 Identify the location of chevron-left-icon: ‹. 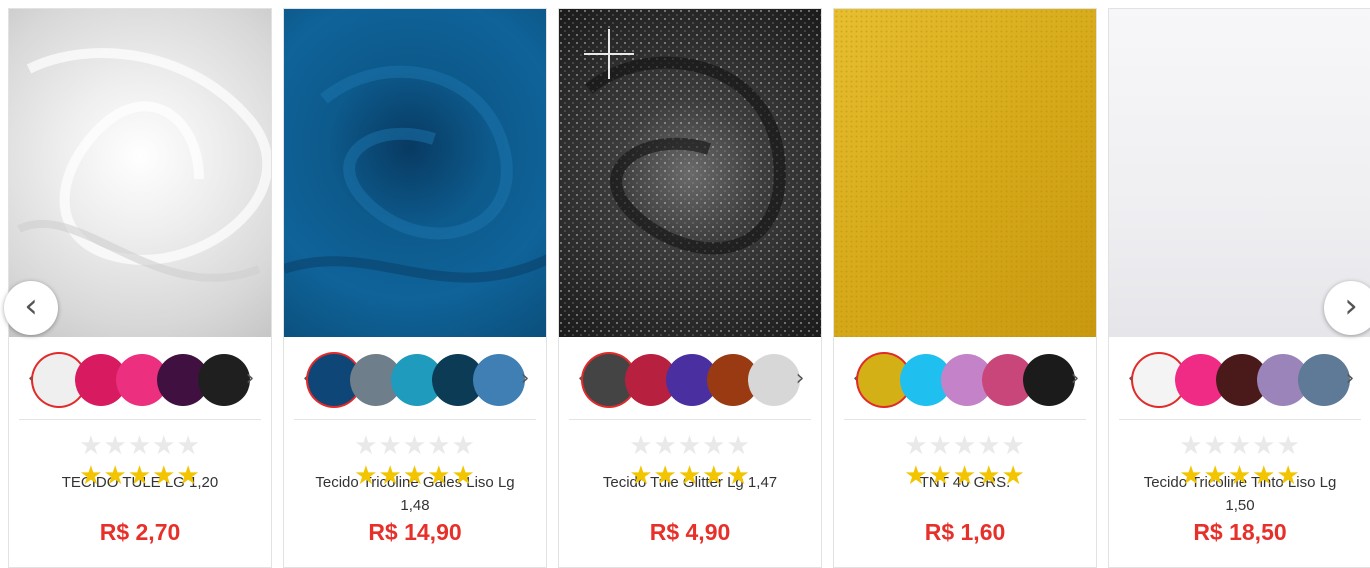
(31, 306).